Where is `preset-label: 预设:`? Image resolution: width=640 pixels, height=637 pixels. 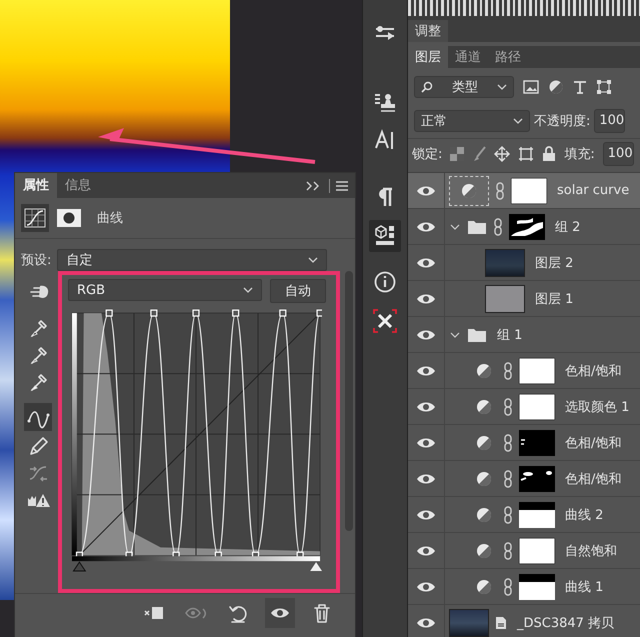
preset-label: 预设: is located at coordinates (36, 260).